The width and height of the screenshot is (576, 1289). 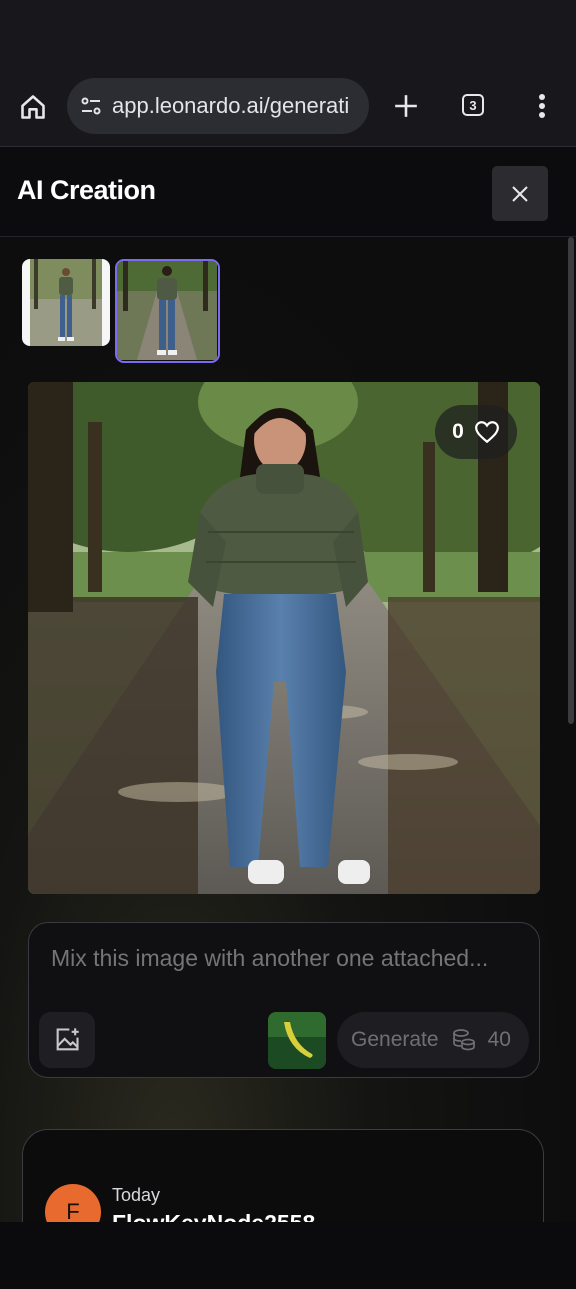 I want to click on banana-icon, so click(x=297, y=1040).